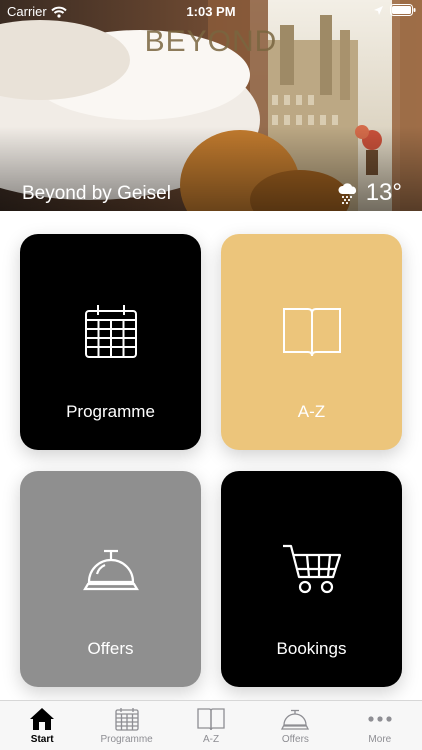 The height and width of the screenshot is (750, 422). I want to click on status-icons, so click(394, 10).